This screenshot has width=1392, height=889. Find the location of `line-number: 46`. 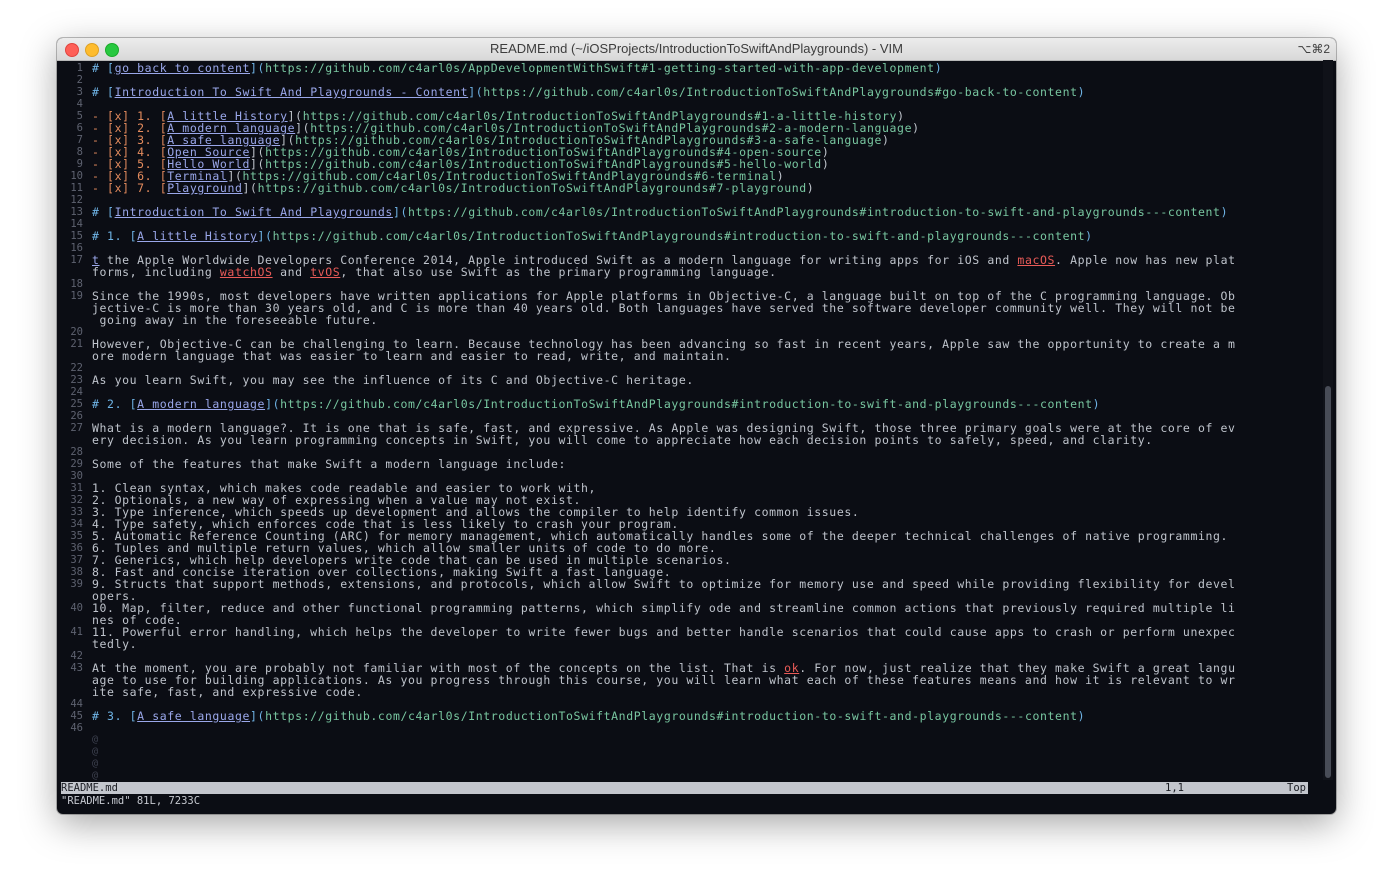

line-number: 46 is located at coordinates (76, 728).